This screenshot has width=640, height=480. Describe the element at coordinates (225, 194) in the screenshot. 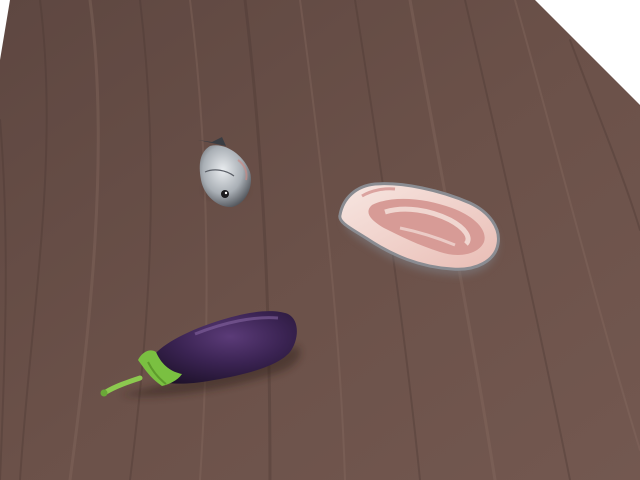

I see `fish-eye` at that location.